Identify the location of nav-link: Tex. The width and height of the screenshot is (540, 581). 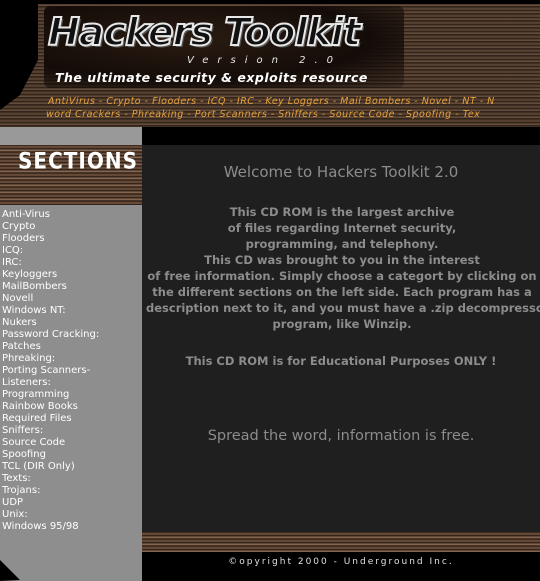
(472, 114).